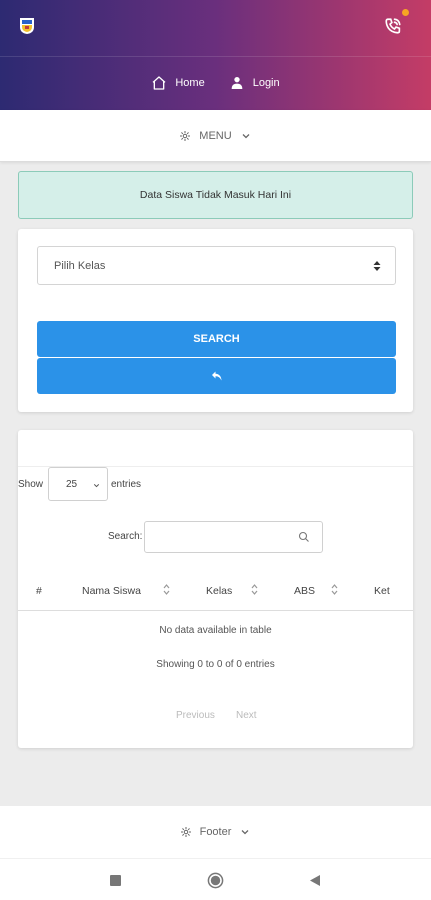 The height and width of the screenshot is (900, 431). I want to click on undo-arrow-icon, so click(216, 376).